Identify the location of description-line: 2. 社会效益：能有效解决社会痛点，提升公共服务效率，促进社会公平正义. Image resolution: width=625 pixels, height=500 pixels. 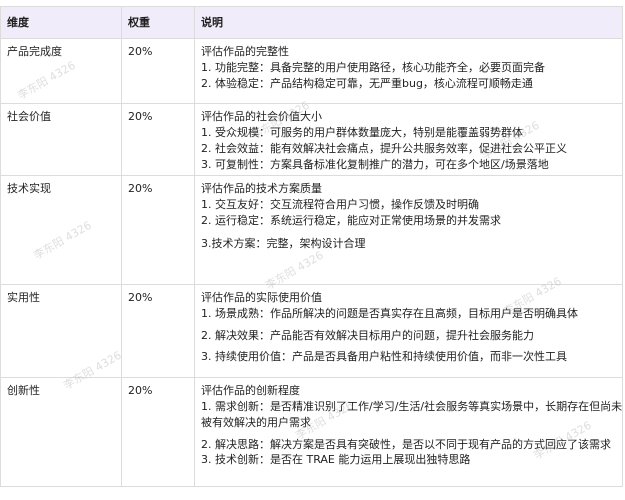
(384, 148).